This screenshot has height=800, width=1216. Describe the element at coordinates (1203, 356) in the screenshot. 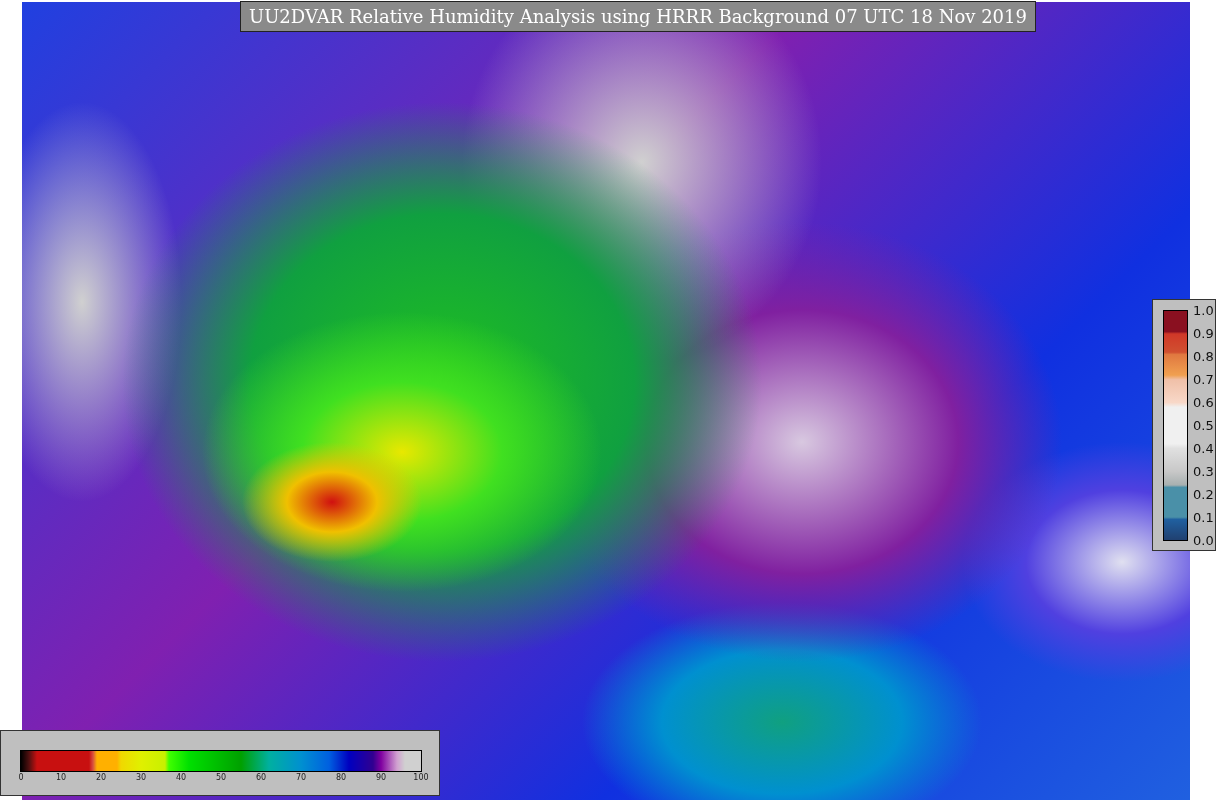

I see `colorbar-tick-label: 0.8` at that location.